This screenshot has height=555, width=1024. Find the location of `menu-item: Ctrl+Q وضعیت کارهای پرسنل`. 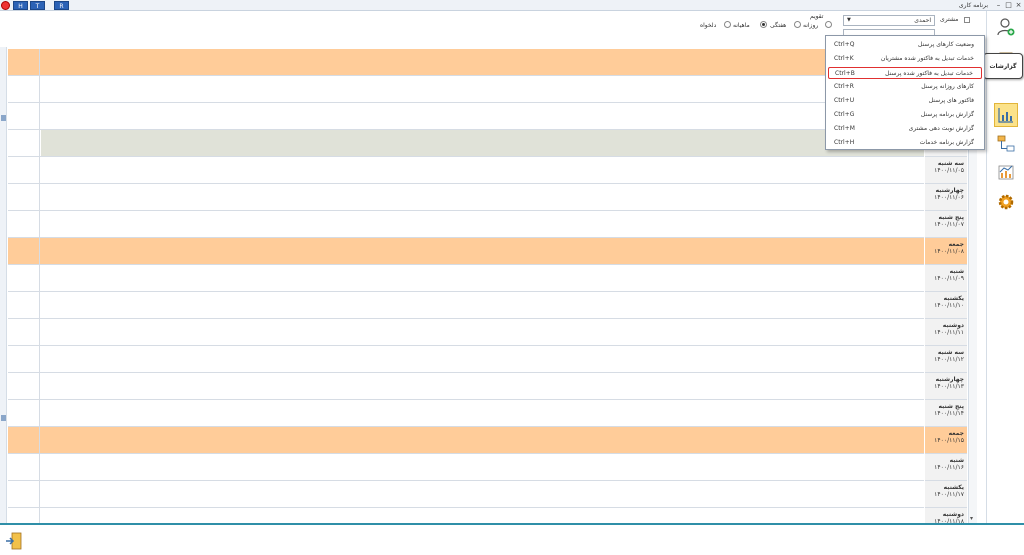

menu-item: Ctrl+Q وضعیت کارهای پرسنل is located at coordinates (905, 45).